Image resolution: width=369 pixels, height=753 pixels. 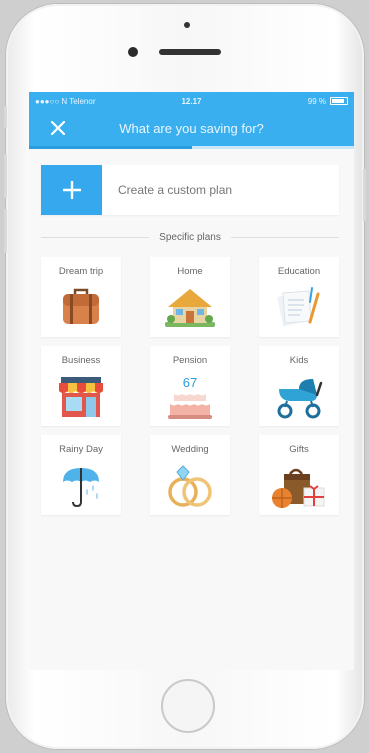 What do you see at coordinates (81, 488) in the screenshot?
I see `umbrella-icon` at bounding box center [81, 488].